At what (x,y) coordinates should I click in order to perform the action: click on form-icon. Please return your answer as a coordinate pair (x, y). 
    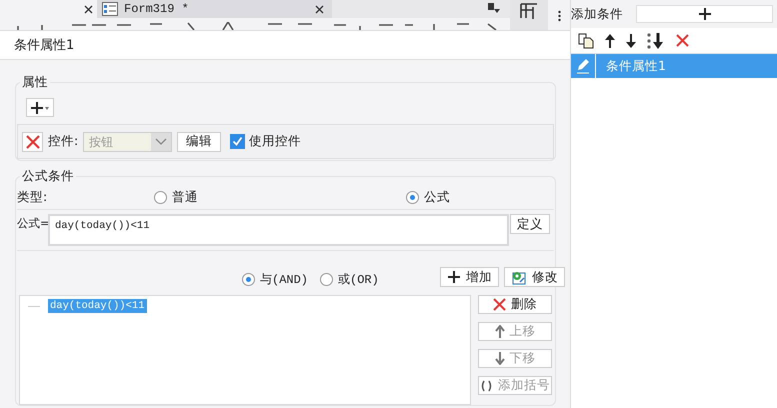
    Looking at the image, I should click on (110, 9).